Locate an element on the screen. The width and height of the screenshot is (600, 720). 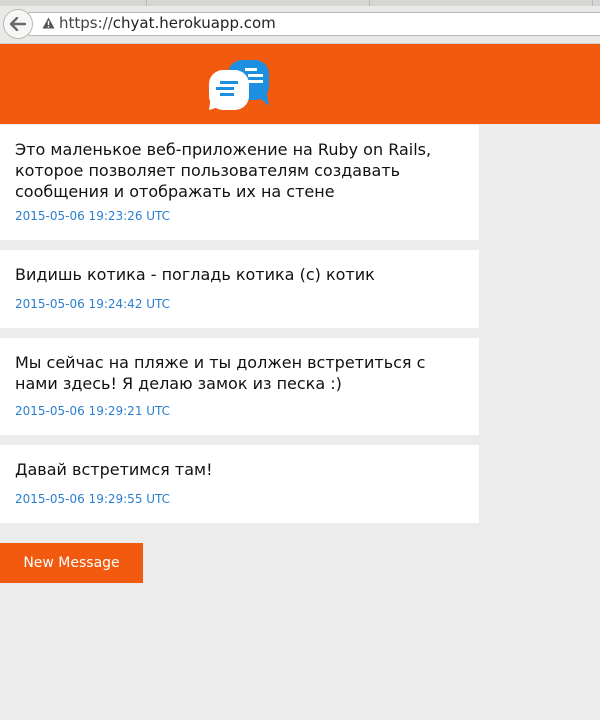
message-timestamp: 2015-05-06 19:24:42 UTC is located at coordinates (93, 304).